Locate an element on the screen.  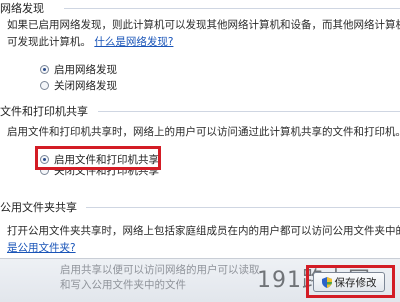
public-folder-help-link: 是公用文件夹? is located at coordinates (41, 248).